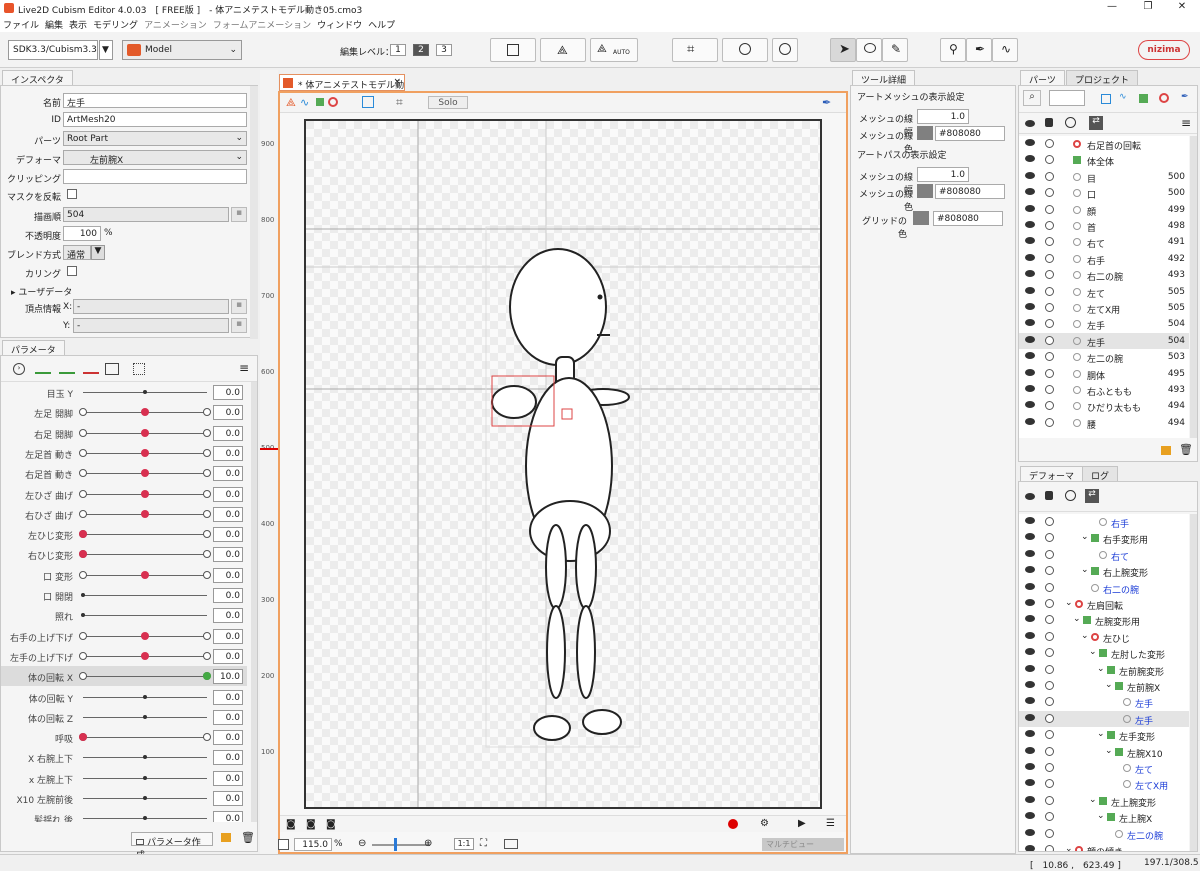 The height and width of the screenshot is (871, 1200). I want to click on deformer-row: ⌄ 右手変形用, so click(1104, 538).